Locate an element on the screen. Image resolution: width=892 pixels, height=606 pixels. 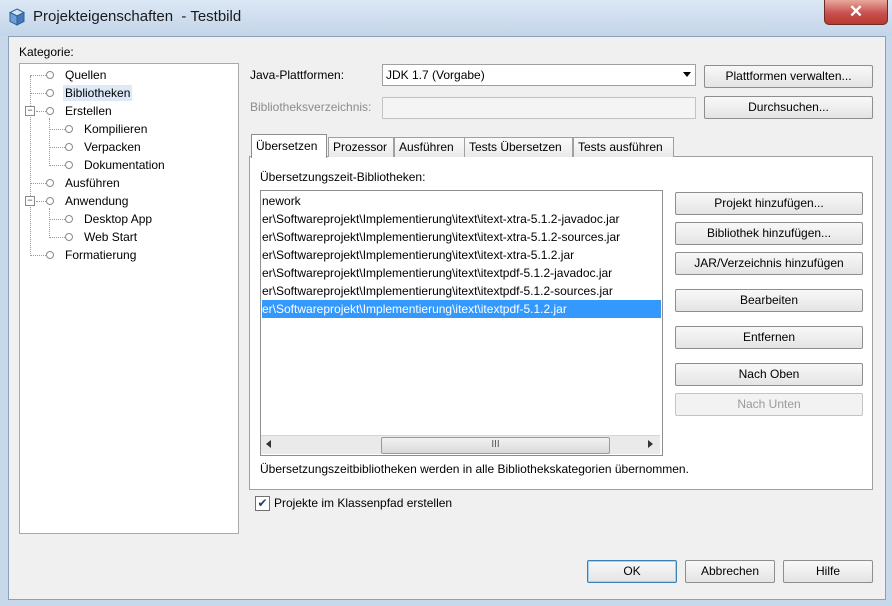
move-up-button: Nach Oben is located at coordinates (769, 374).